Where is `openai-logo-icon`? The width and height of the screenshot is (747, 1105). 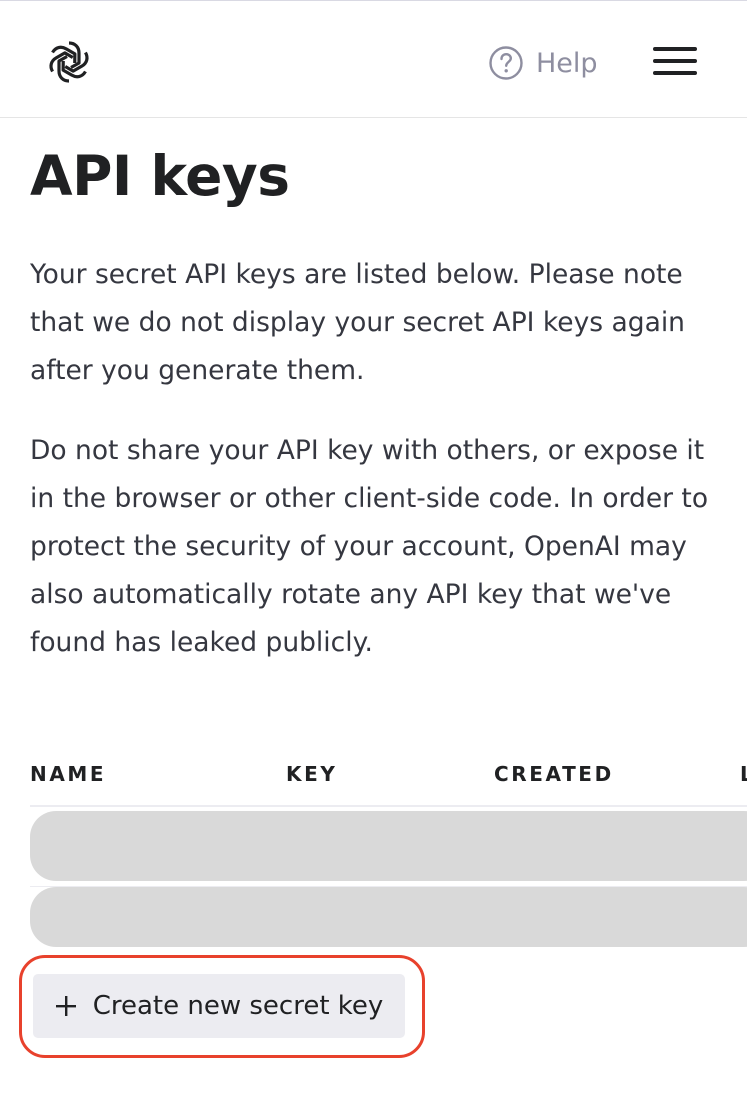
openai-logo-icon is located at coordinates (69, 62).